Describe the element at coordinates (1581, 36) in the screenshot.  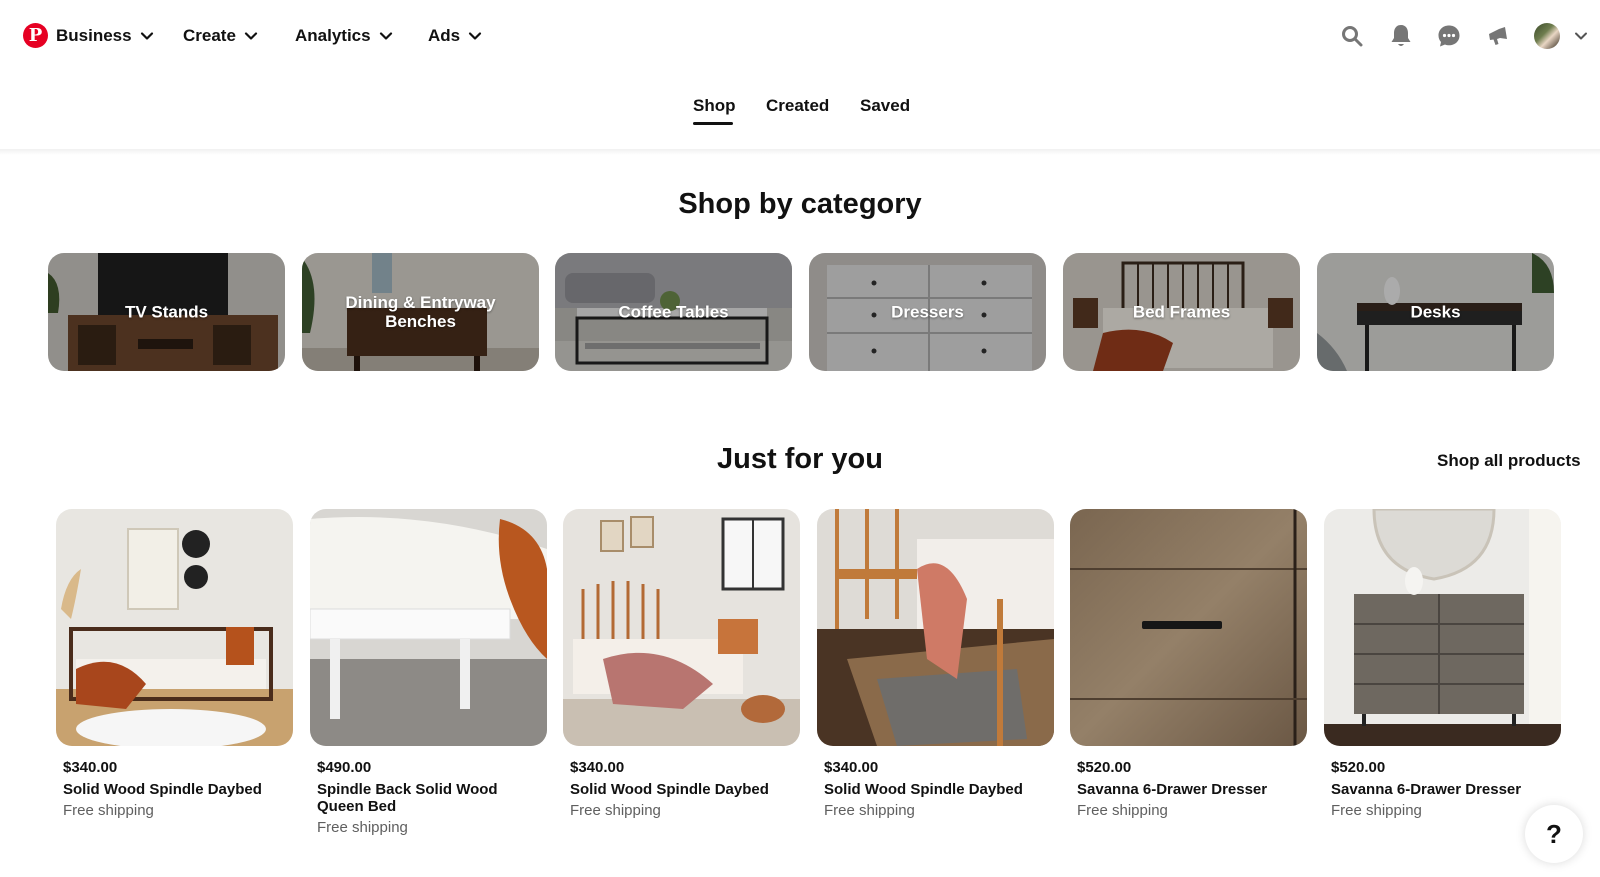
I see `account-chevron-down-icon` at that location.